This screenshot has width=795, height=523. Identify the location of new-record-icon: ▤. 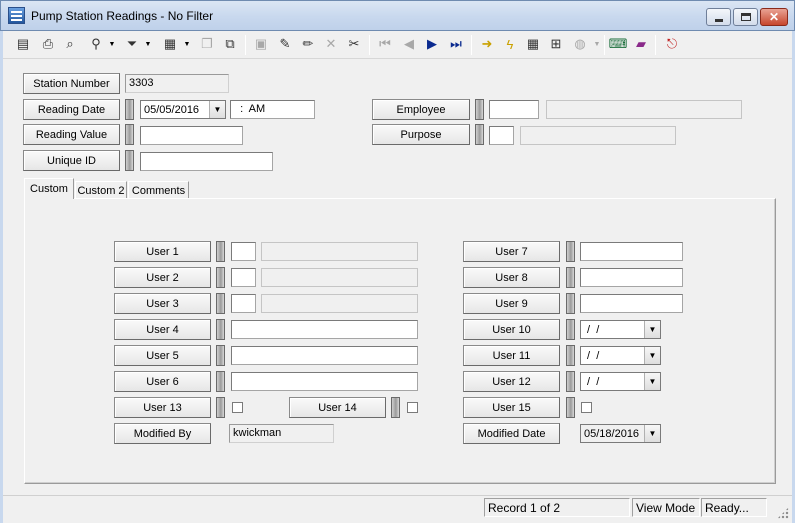
(23, 44).